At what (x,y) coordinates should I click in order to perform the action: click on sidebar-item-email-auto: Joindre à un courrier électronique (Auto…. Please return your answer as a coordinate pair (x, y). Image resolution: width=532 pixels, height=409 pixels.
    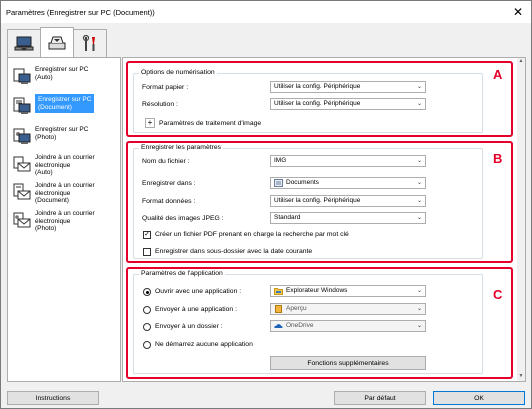
    Looking at the image, I should click on (64, 167).